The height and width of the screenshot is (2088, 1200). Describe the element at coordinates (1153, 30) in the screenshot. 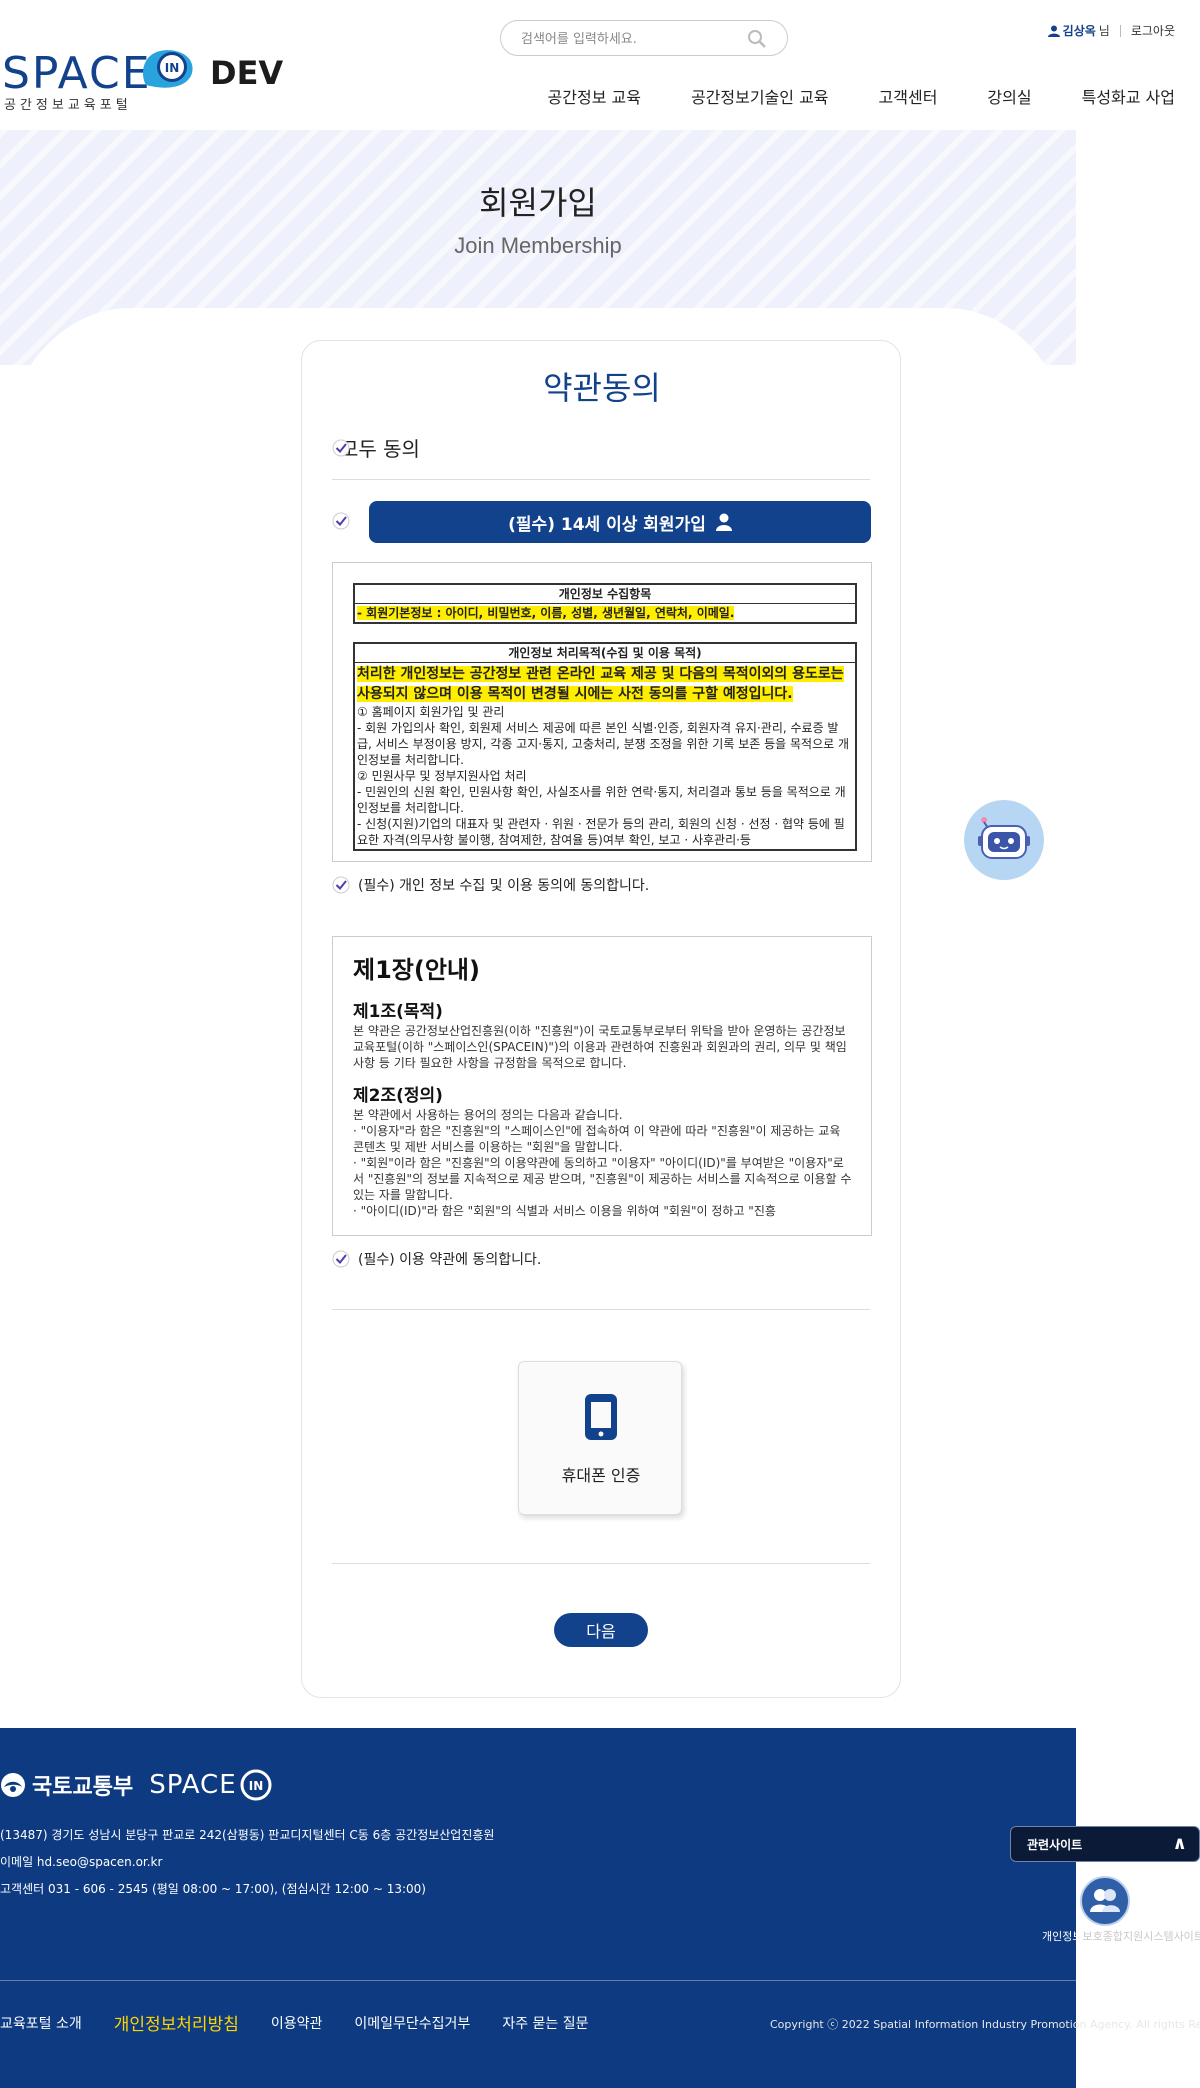

I see `logout-link: 로그아웃` at that location.